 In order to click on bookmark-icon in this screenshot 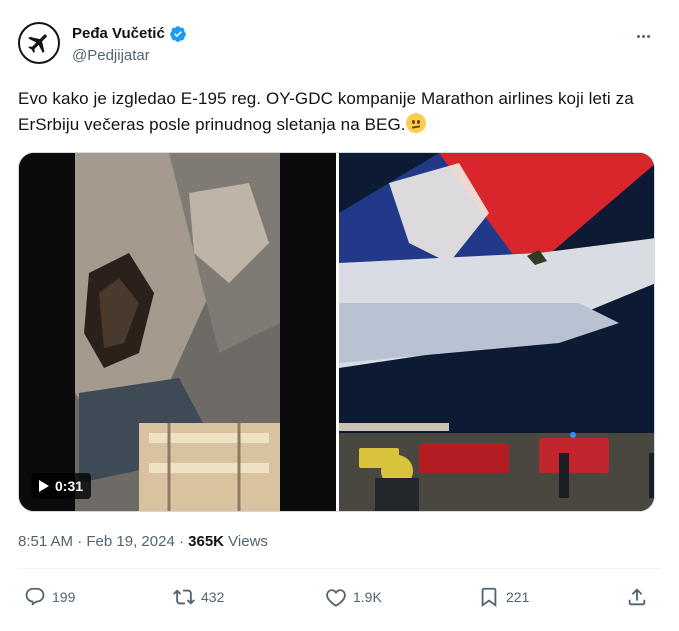, I will do `click(489, 597)`.